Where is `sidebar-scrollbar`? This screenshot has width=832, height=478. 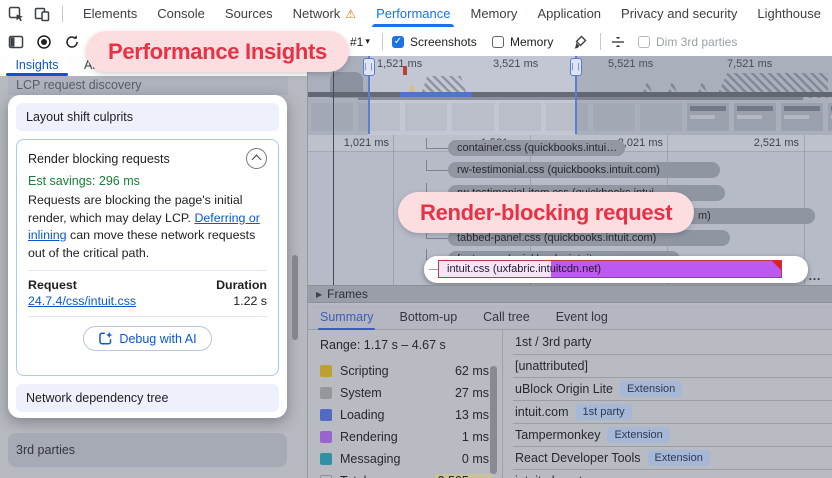 sidebar-scrollbar is located at coordinates (295, 297).